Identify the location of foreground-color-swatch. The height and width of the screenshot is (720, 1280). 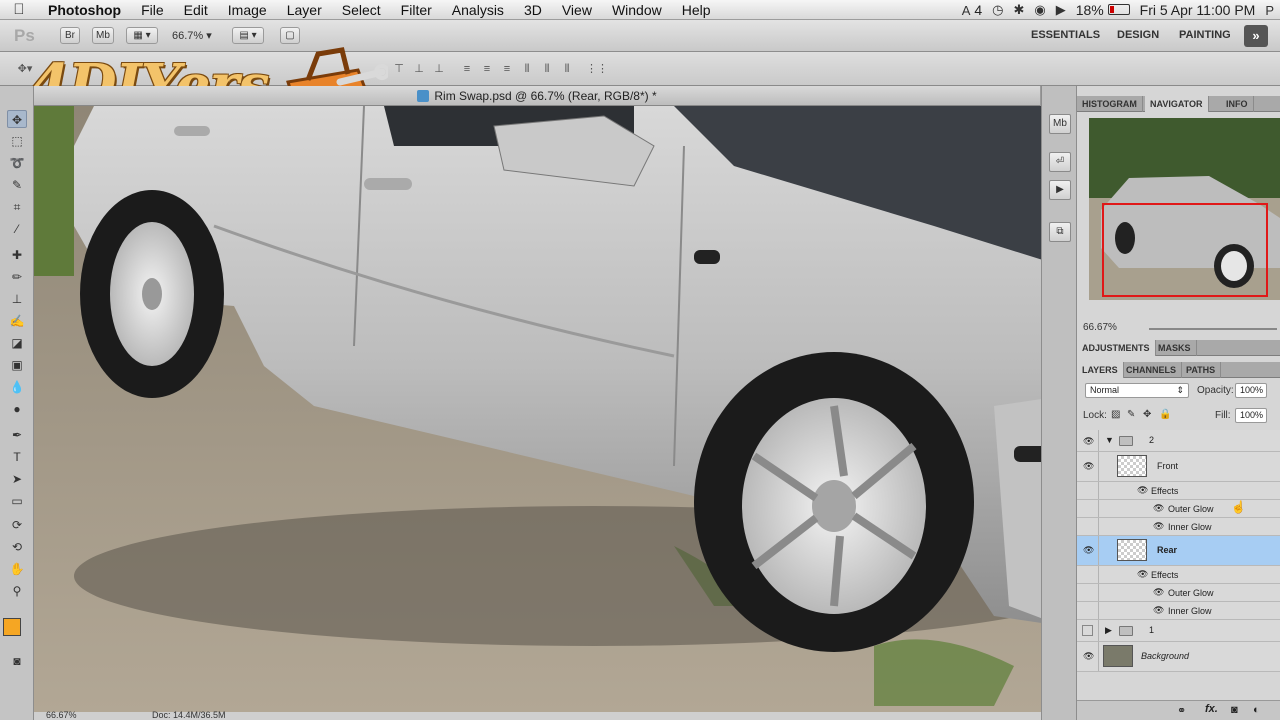
(12, 627).